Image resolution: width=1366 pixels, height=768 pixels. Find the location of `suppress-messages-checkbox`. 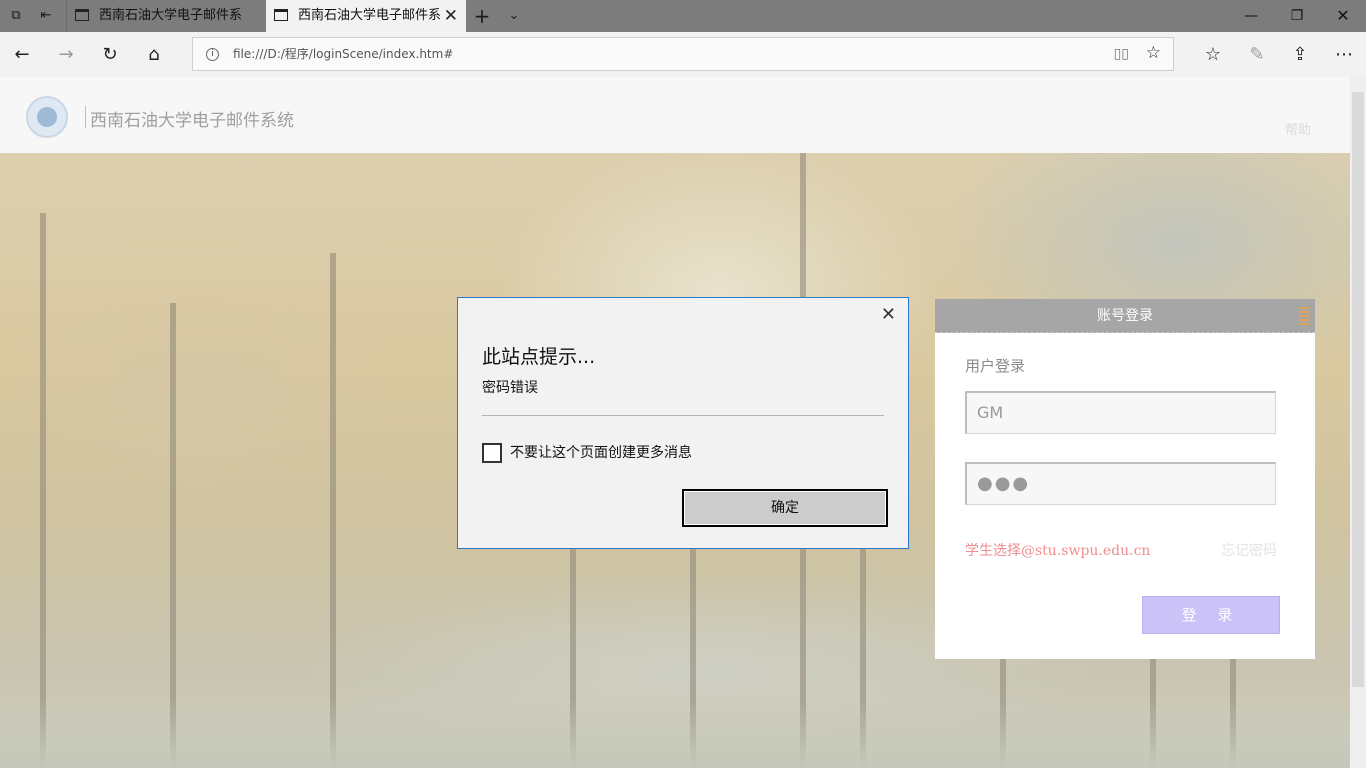

suppress-messages-checkbox is located at coordinates (492, 453).